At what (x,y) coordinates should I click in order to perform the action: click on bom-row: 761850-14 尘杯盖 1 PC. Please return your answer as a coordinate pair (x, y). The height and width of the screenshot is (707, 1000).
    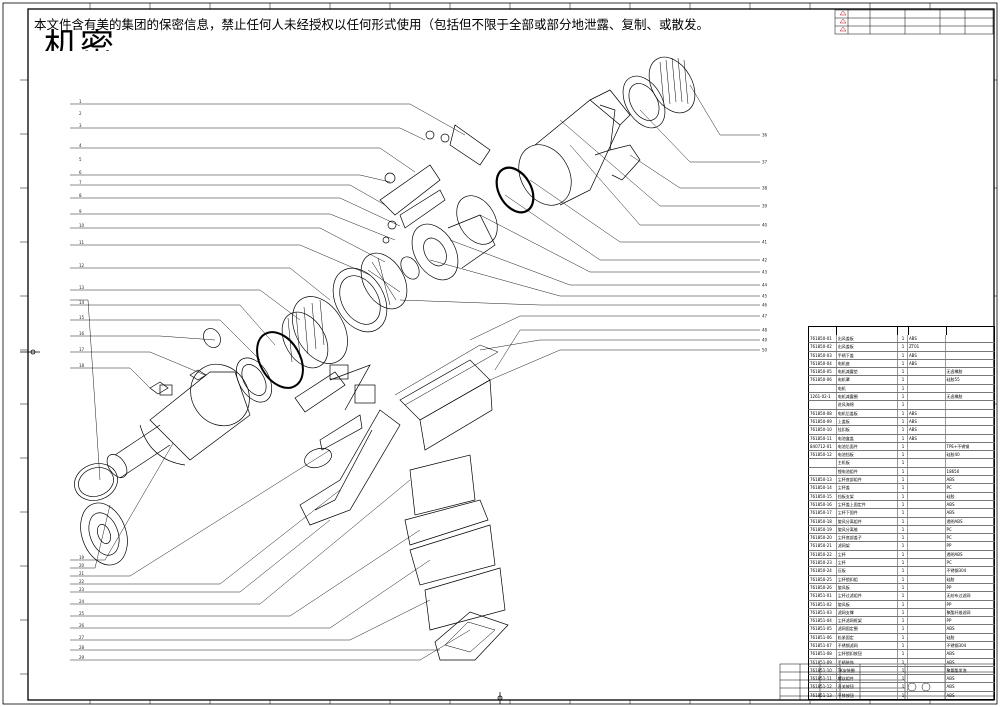
    Looking at the image, I should click on (901, 488).